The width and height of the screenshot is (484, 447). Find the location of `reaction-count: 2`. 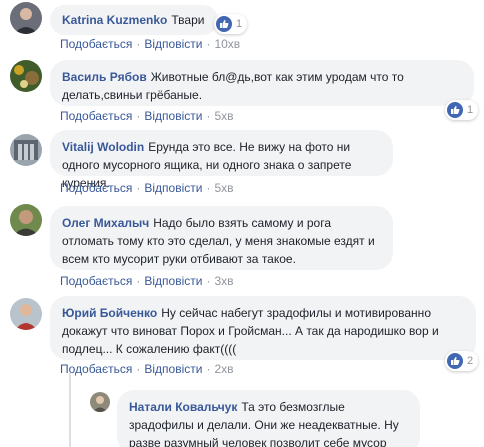

reaction-count: 2 is located at coordinates (462, 361).